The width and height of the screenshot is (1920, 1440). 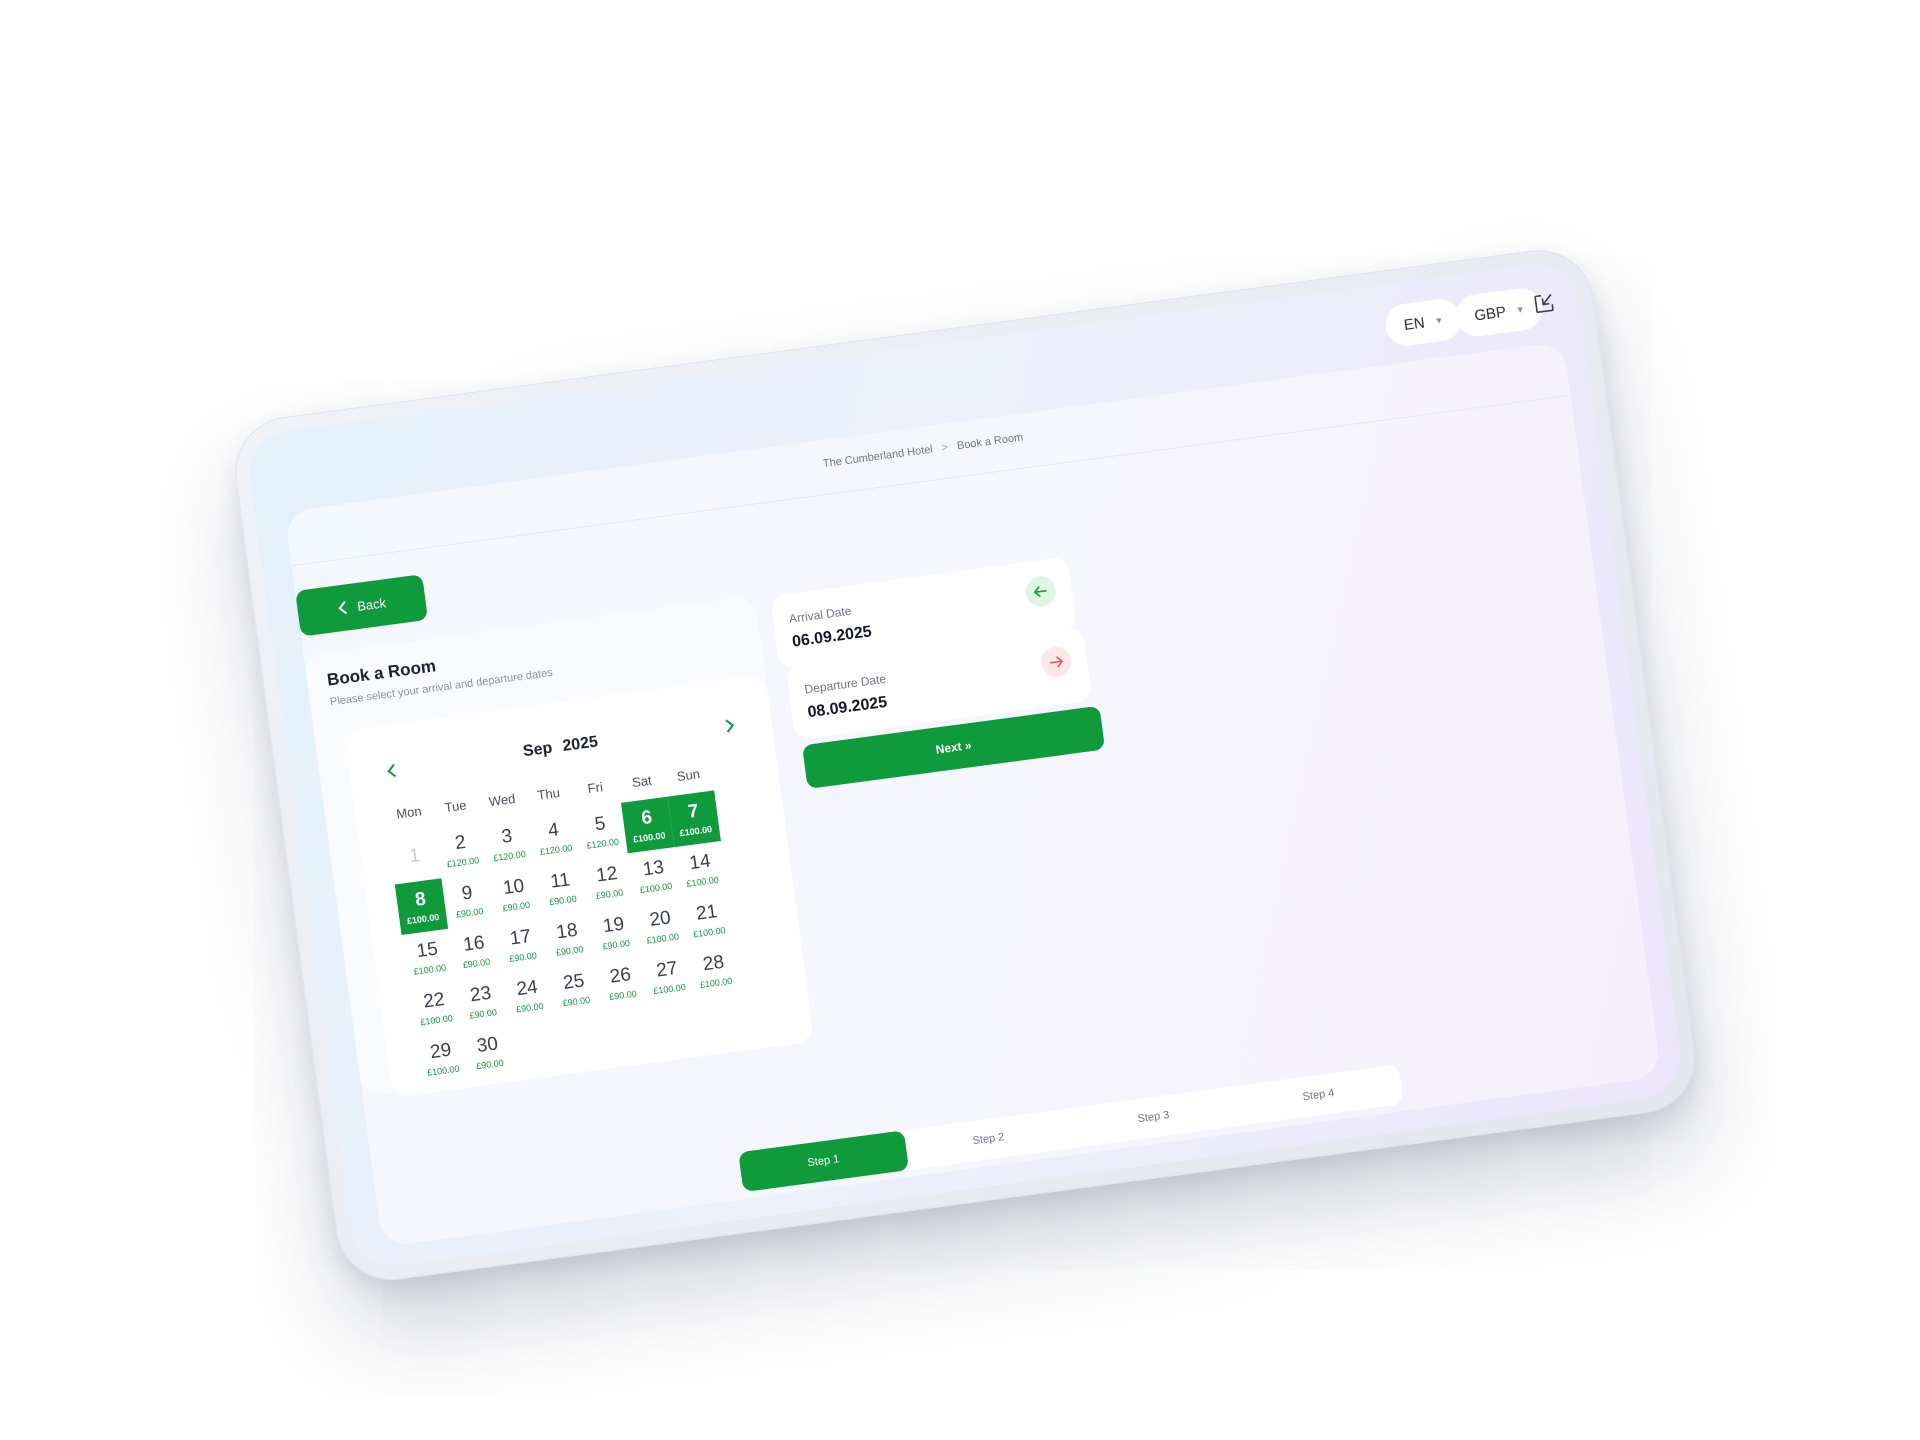 What do you see at coordinates (600, 824) in the screenshot?
I see `calendar-day-number: 5` at bounding box center [600, 824].